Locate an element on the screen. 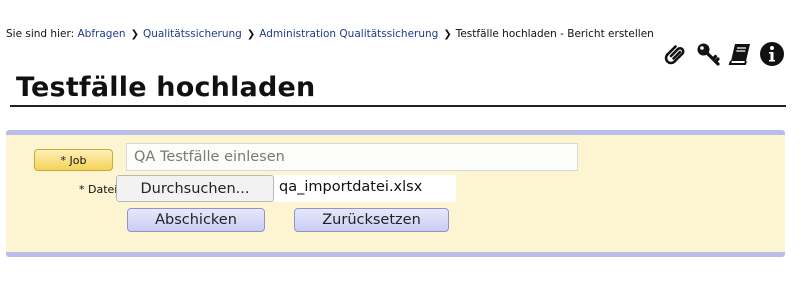 This screenshot has height=288, width=800. paperclip-icon is located at coordinates (676, 54).